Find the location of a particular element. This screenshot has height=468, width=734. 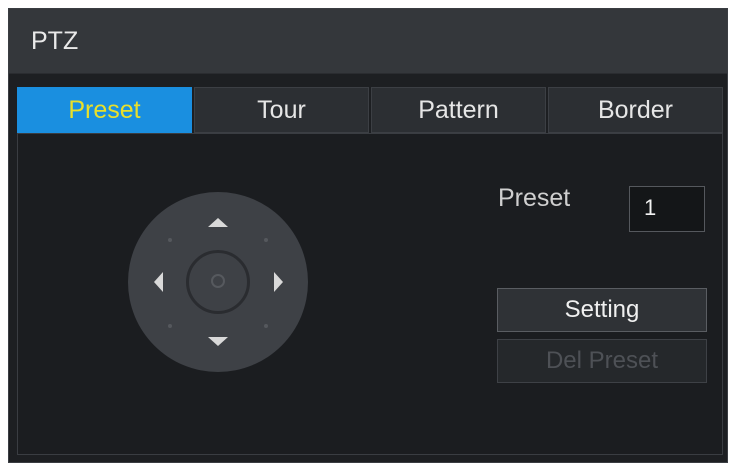

title-bar: PTZ is located at coordinates (368, 41).